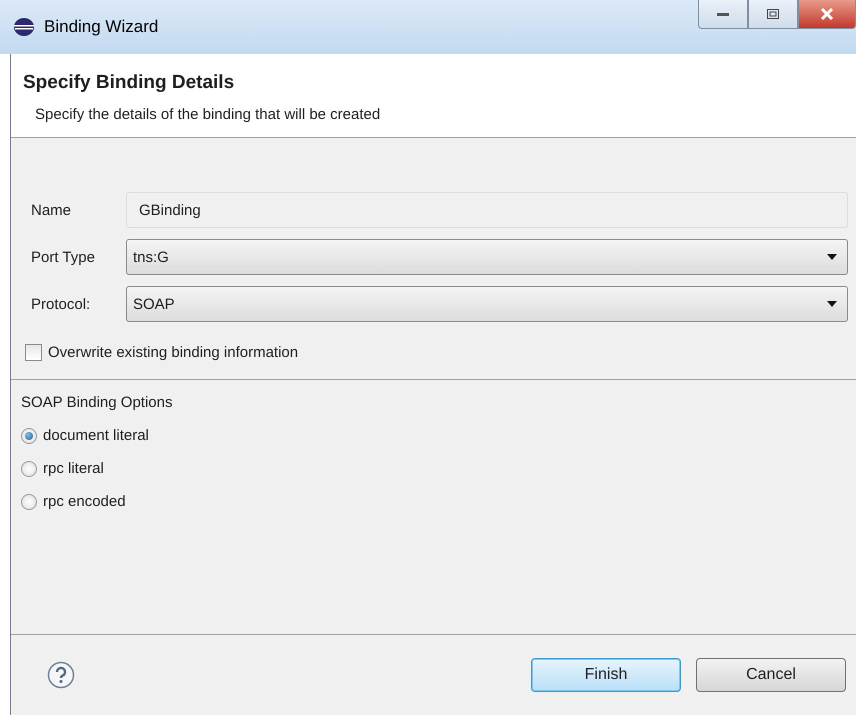 The height and width of the screenshot is (715, 856). Describe the element at coordinates (24, 27) in the screenshot. I see `app-icon` at that location.